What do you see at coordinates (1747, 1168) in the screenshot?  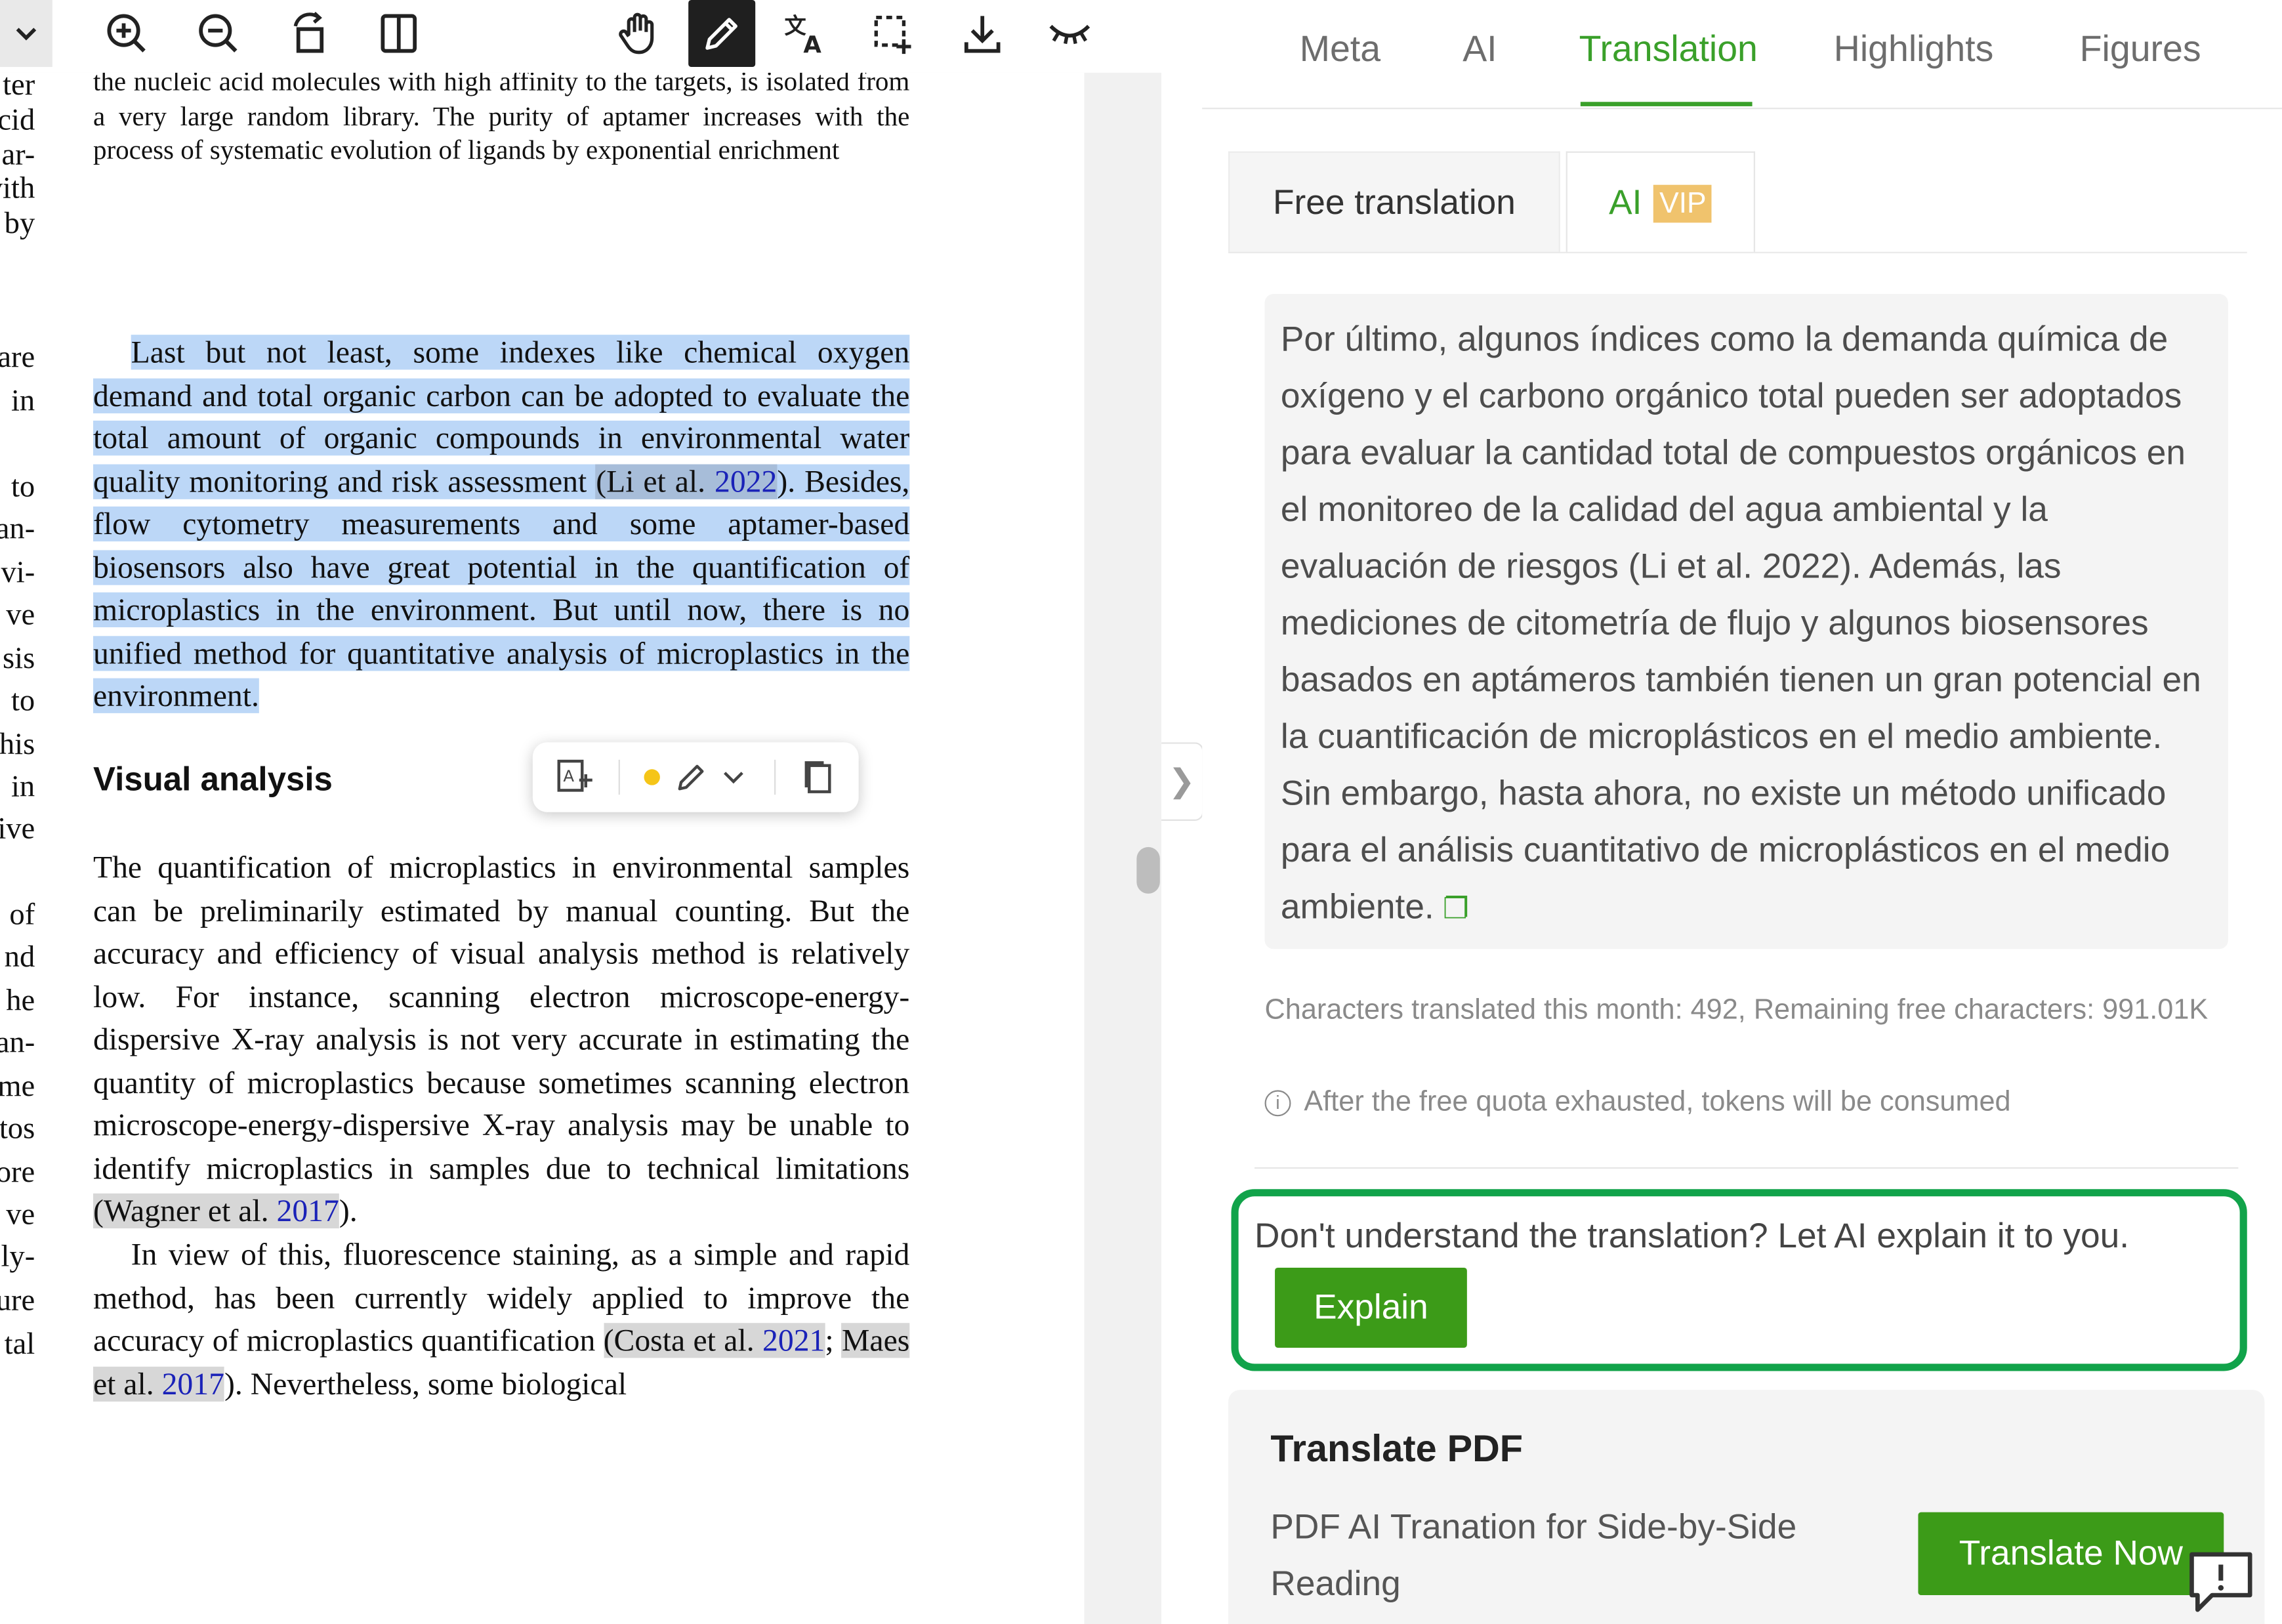 I see `section-divider` at bounding box center [1747, 1168].